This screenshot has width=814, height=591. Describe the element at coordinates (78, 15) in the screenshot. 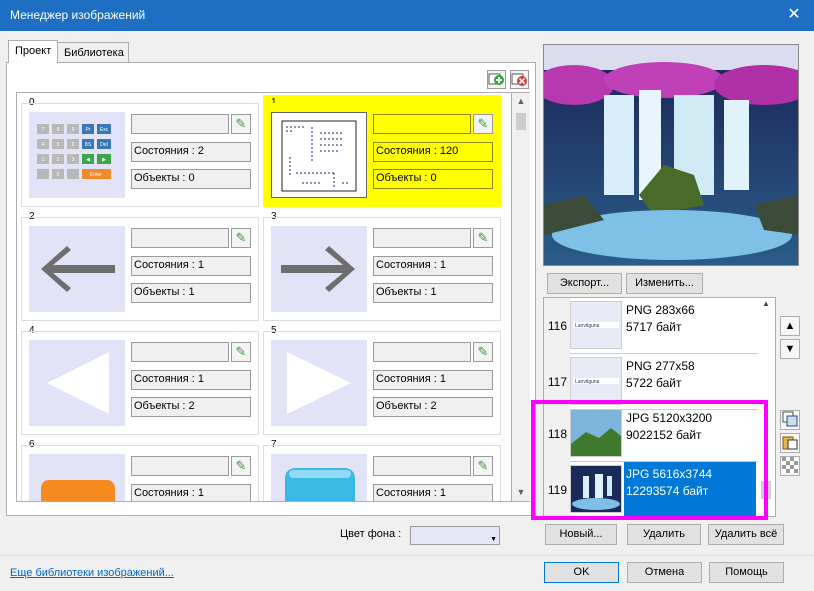

I see `window-title: Менеджер изображений` at that location.